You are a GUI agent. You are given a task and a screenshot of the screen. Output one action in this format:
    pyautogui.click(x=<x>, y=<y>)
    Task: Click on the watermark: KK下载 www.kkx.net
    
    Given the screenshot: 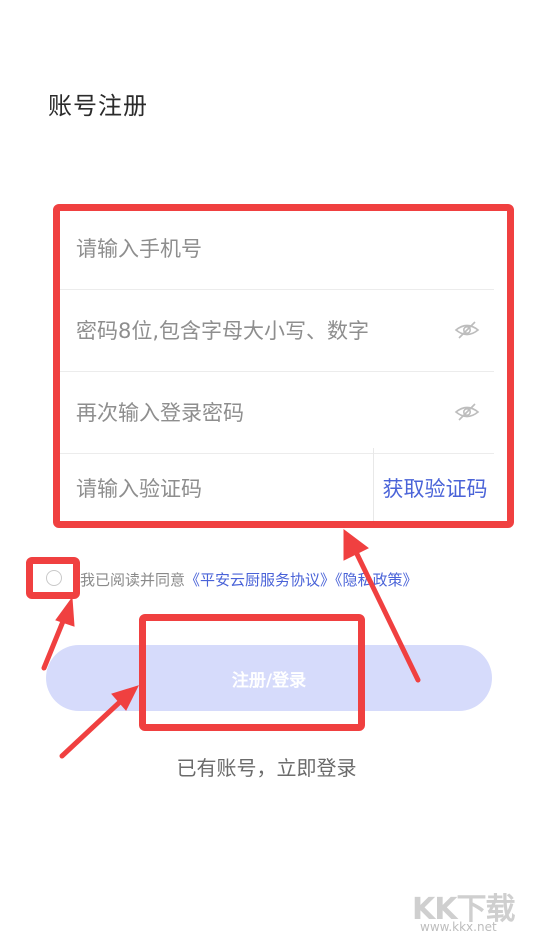 What is the action you would take?
    pyautogui.click(x=467, y=909)
    